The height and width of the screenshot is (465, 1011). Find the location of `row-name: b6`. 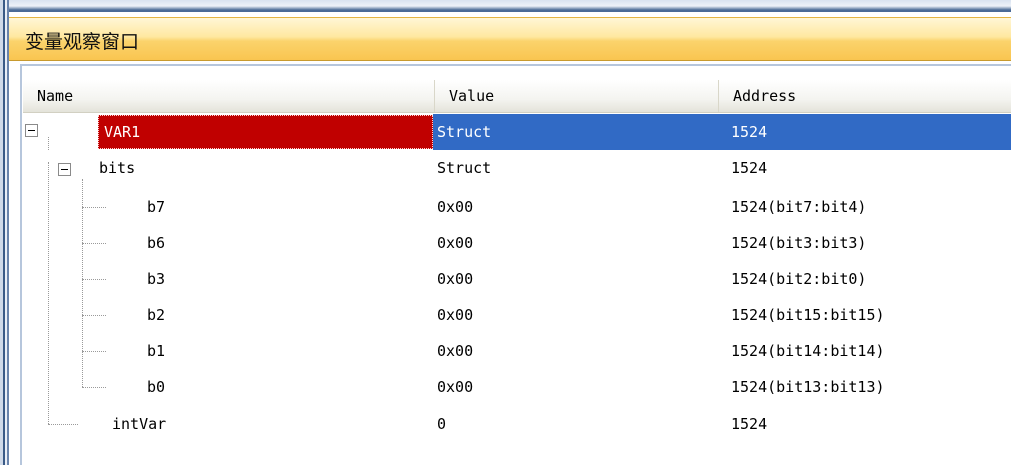

row-name: b6 is located at coordinates (156, 243).